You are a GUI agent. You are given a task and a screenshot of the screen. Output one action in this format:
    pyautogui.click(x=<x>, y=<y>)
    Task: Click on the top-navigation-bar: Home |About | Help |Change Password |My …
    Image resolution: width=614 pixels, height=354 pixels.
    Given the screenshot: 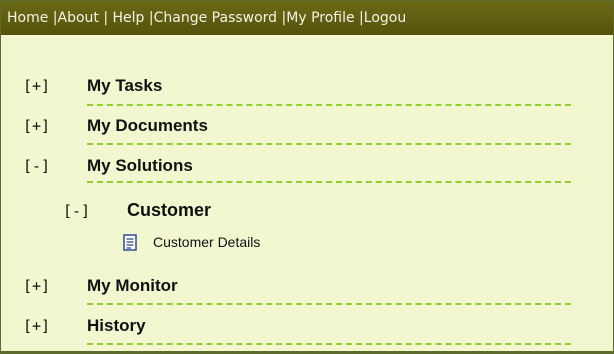 What is the action you would take?
    pyautogui.click(x=307, y=18)
    